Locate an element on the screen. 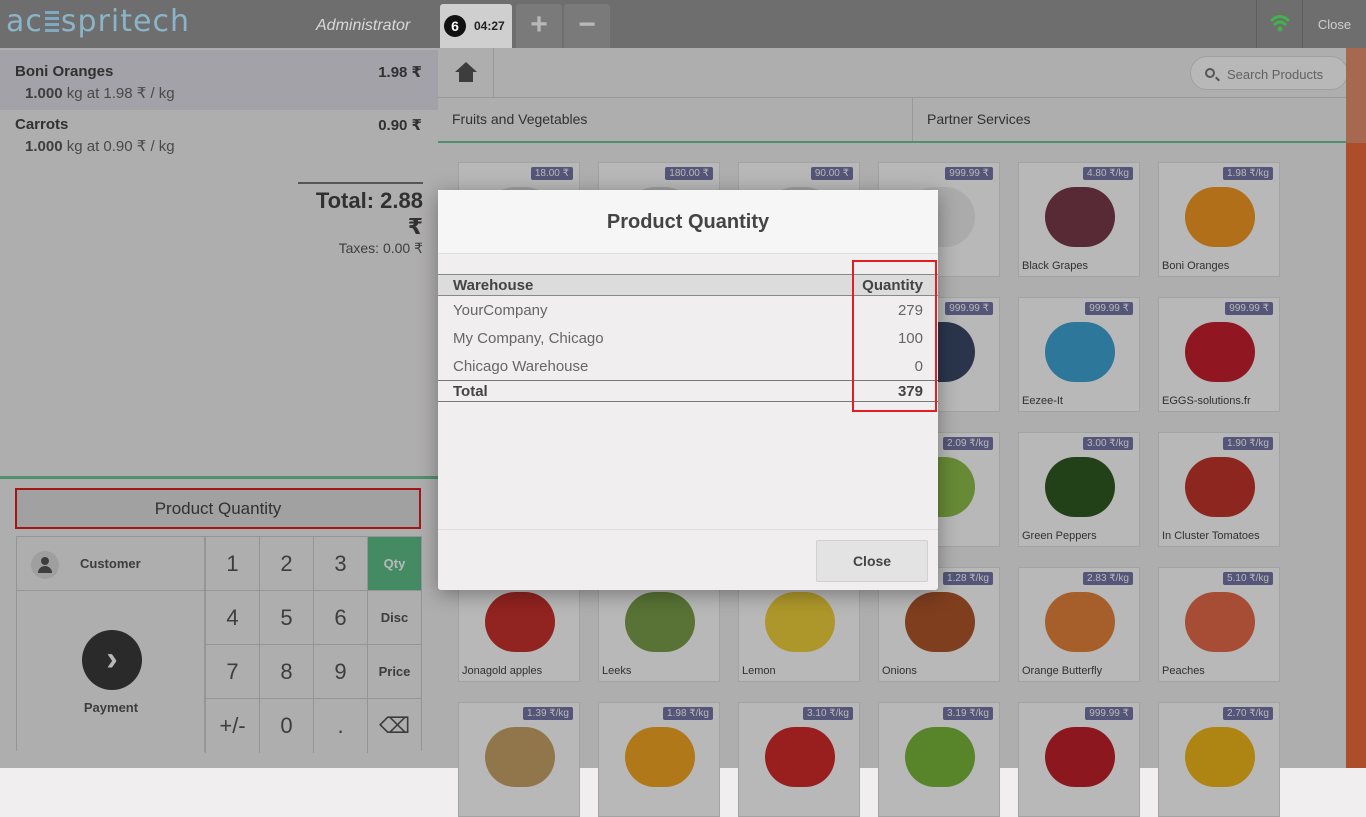 Image resolution: width=1366 pixels, height=817 pixels. payment-button: › Payment is located at coordinates (111, 671).